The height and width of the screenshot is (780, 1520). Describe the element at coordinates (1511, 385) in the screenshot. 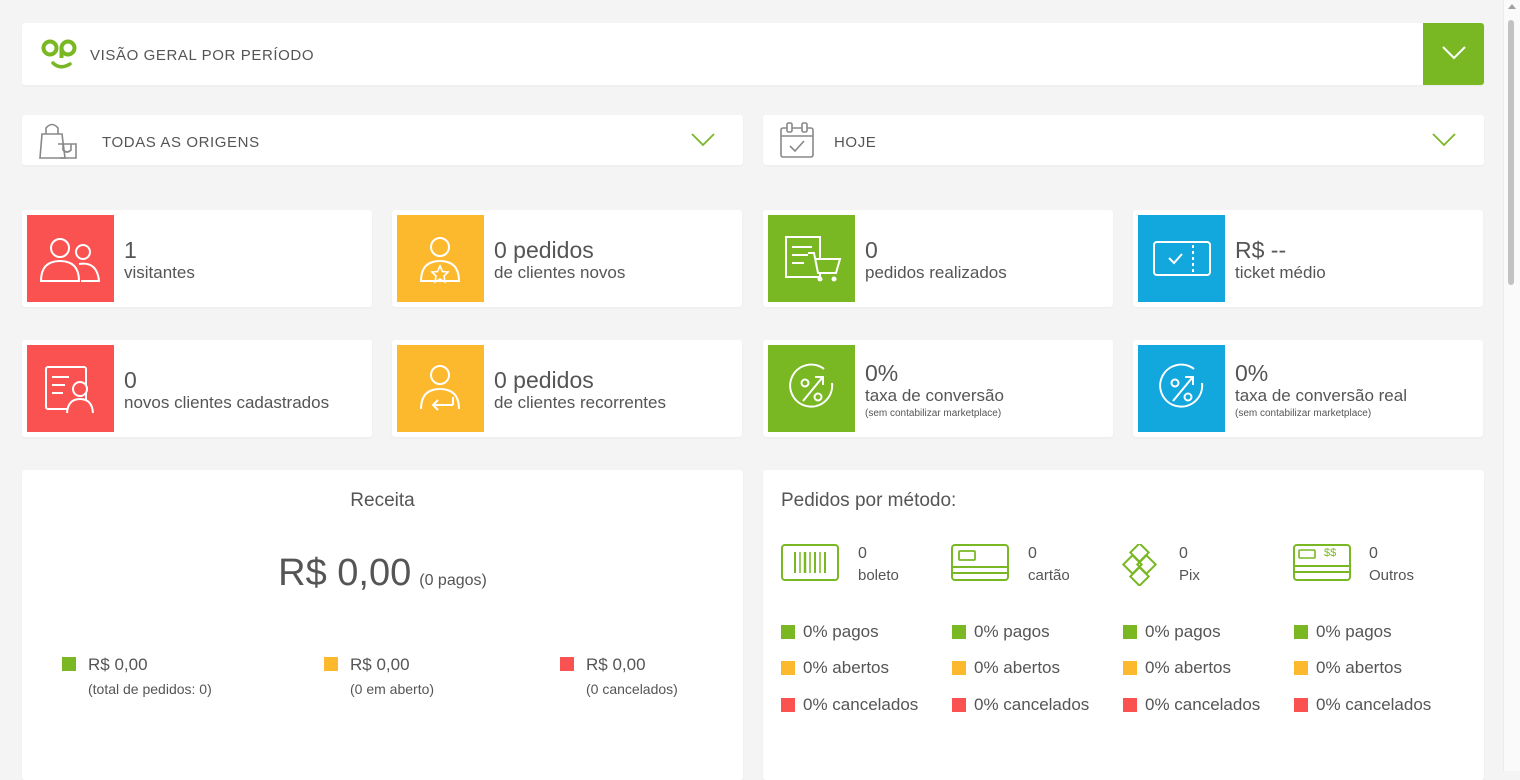

I see `vertical-scrollbar` at that location.